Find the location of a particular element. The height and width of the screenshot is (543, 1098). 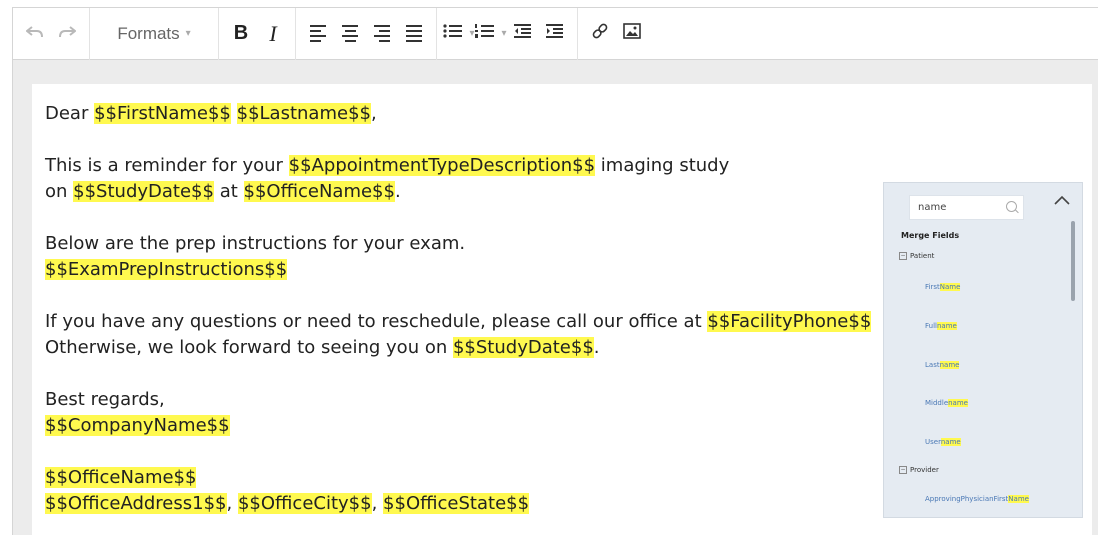

merge-field-item: Username is located at coordinates (943, 442).